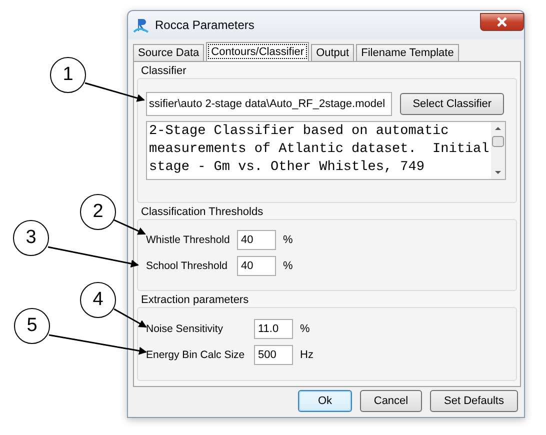  Describe the element at coordinates (307, 355) in the screenshot. I see `unit-label: Hz` at that location.